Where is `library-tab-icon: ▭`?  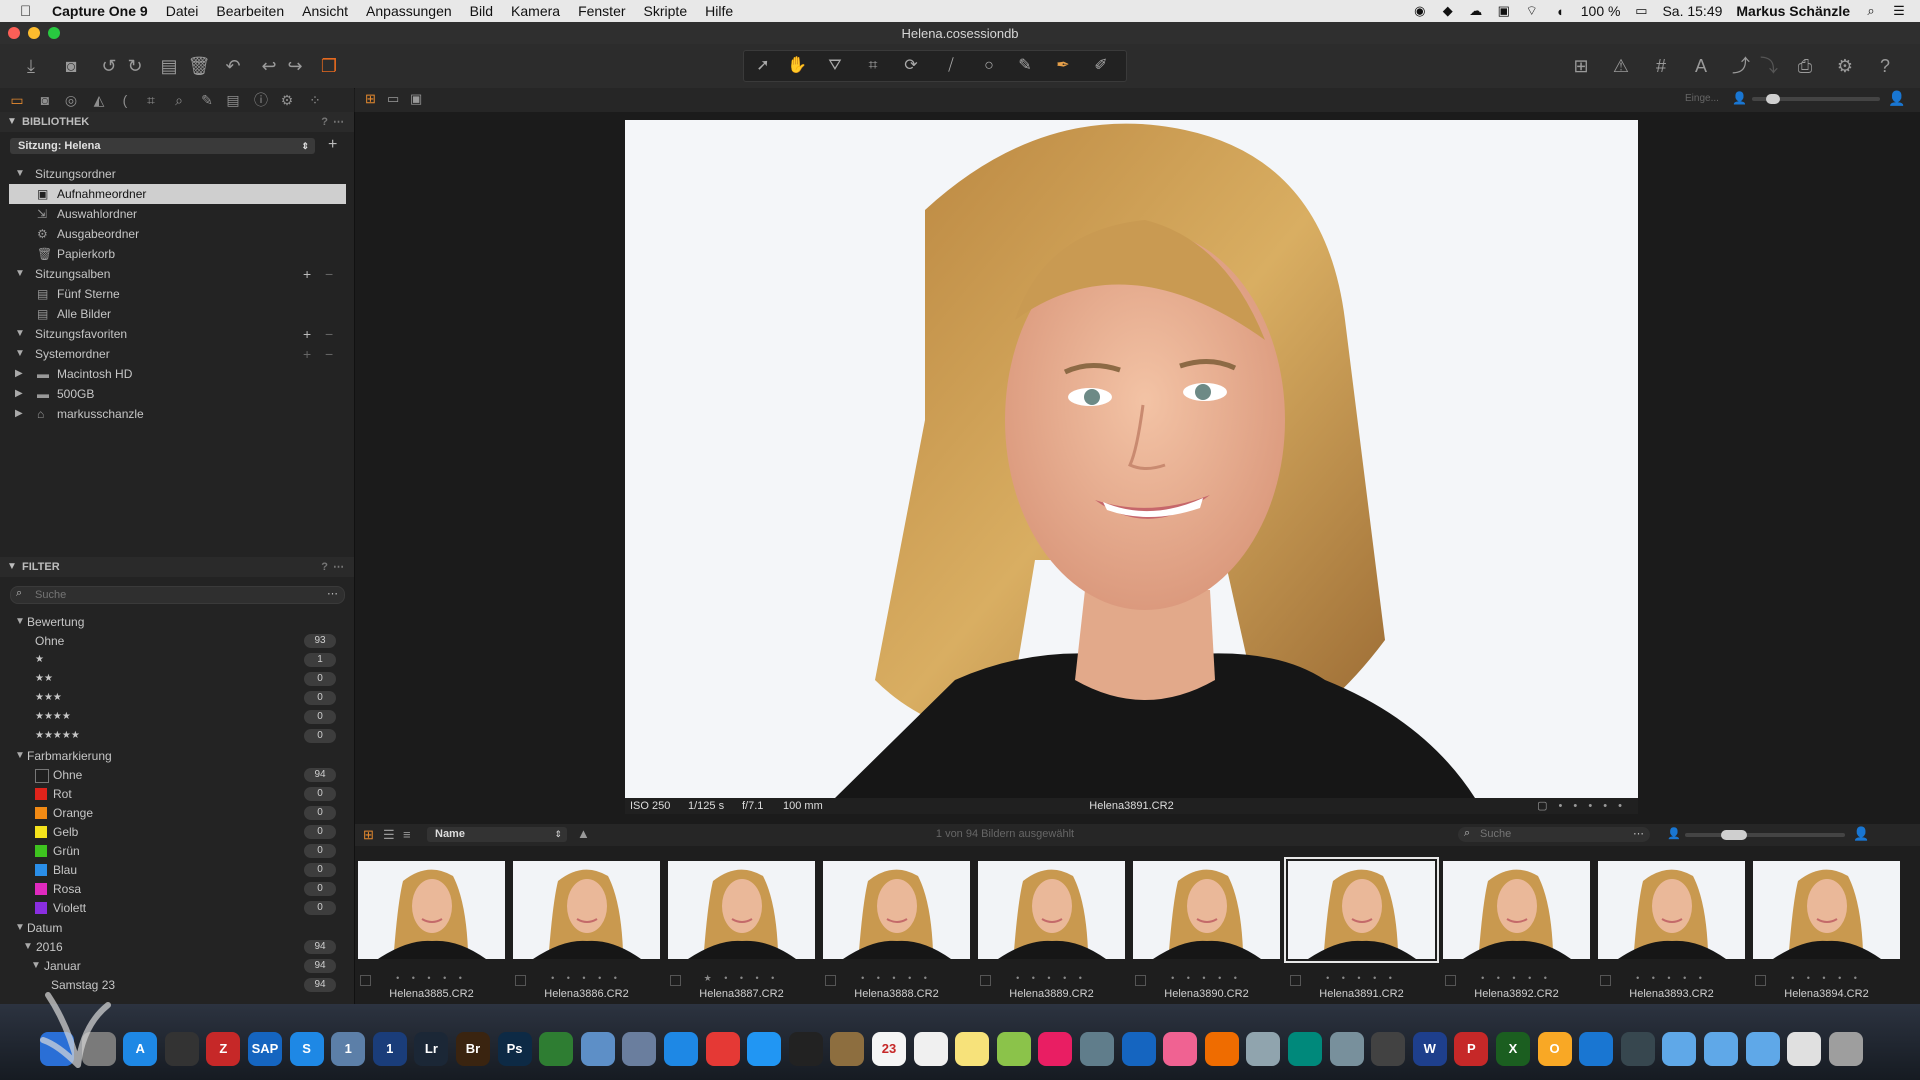
library-tab-icon: ▭ is located at coordinates (17, 100).